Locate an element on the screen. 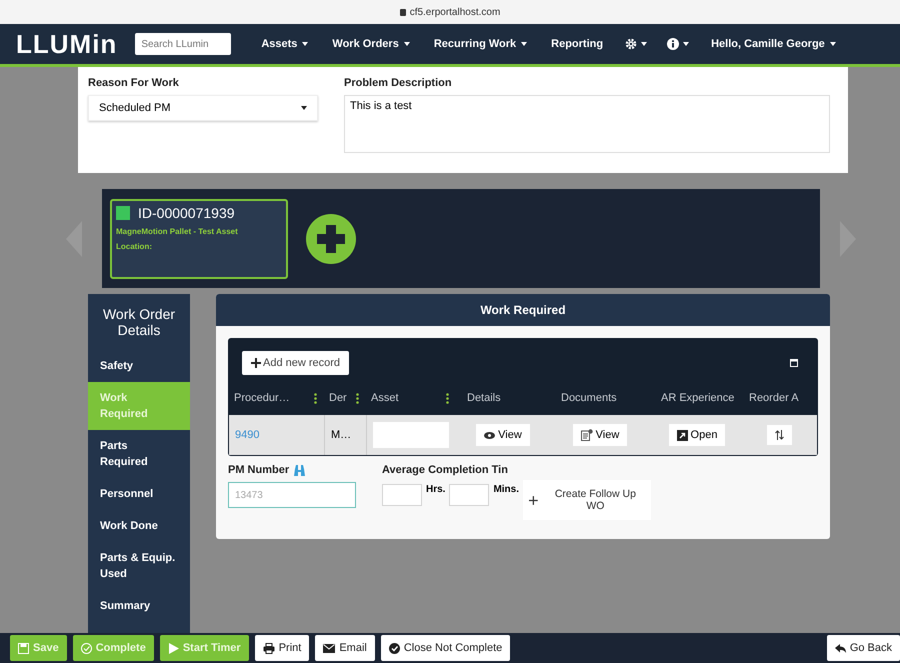 The image size is (900, 663). binoculars-icon is located at coordinates (300, 470).